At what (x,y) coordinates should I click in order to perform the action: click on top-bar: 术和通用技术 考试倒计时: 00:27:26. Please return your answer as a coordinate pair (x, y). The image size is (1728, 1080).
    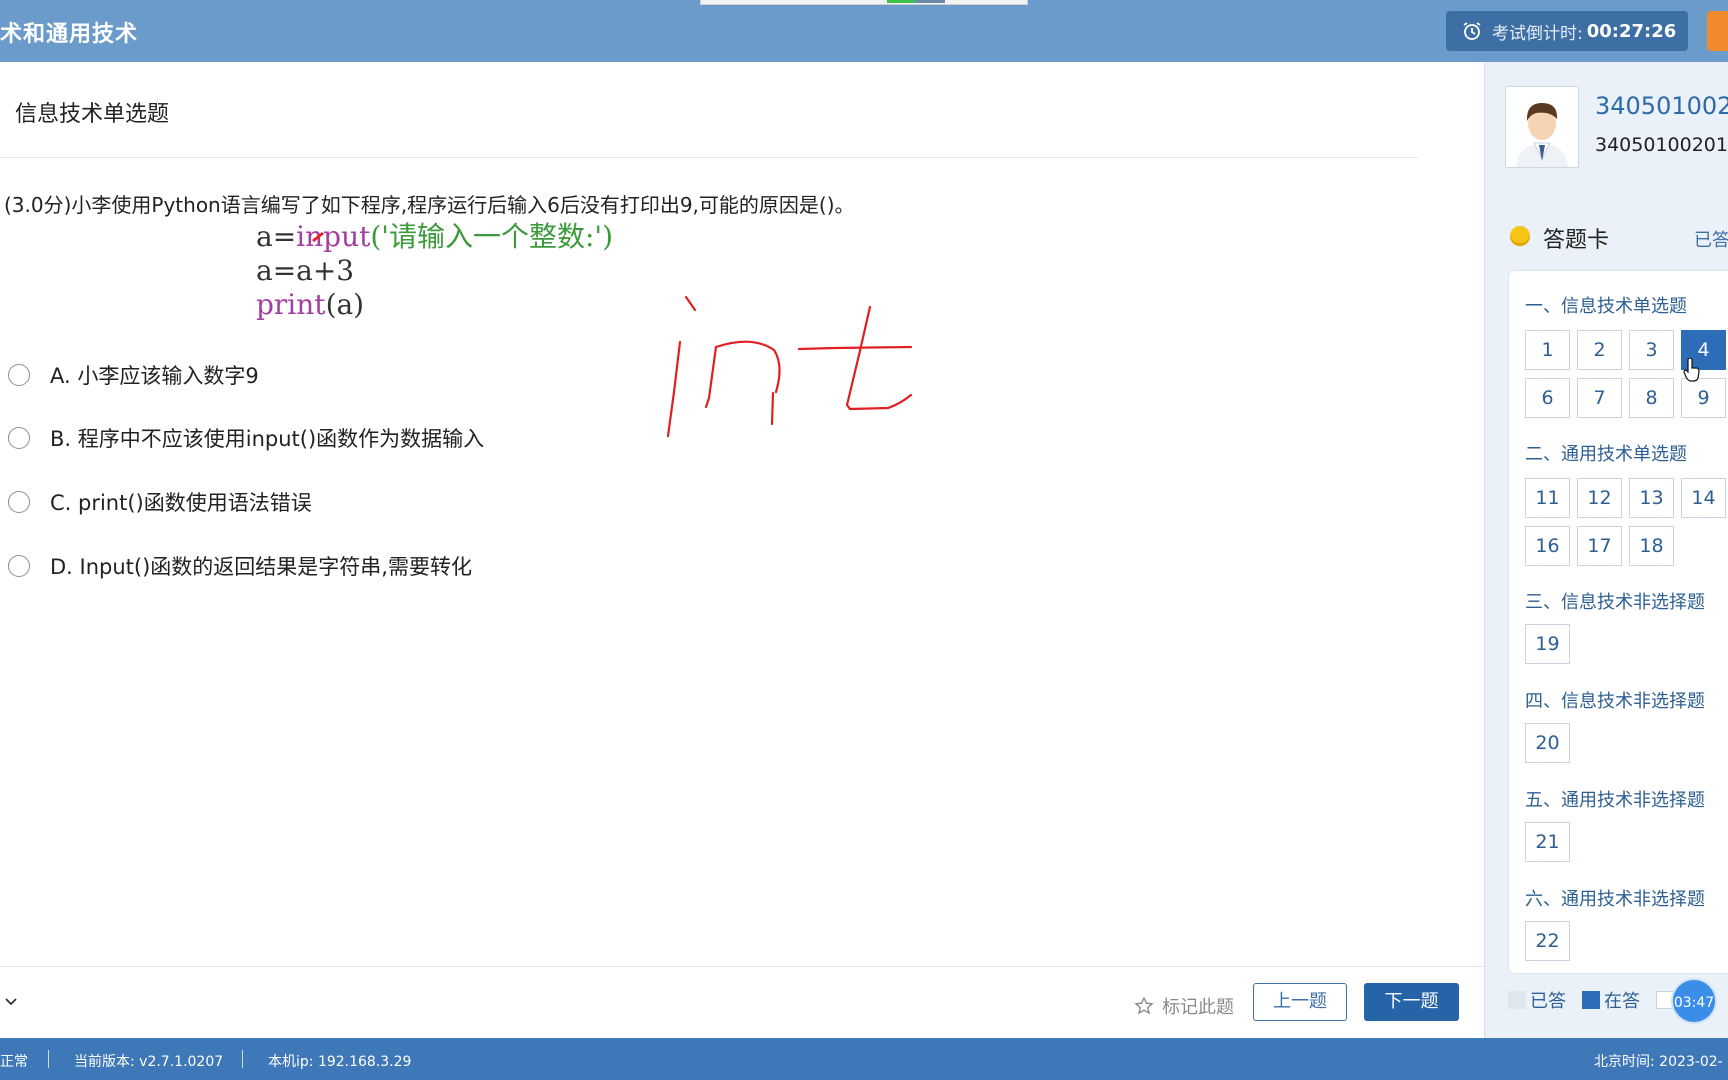
    Looking at the image, I should click on (864, 31).